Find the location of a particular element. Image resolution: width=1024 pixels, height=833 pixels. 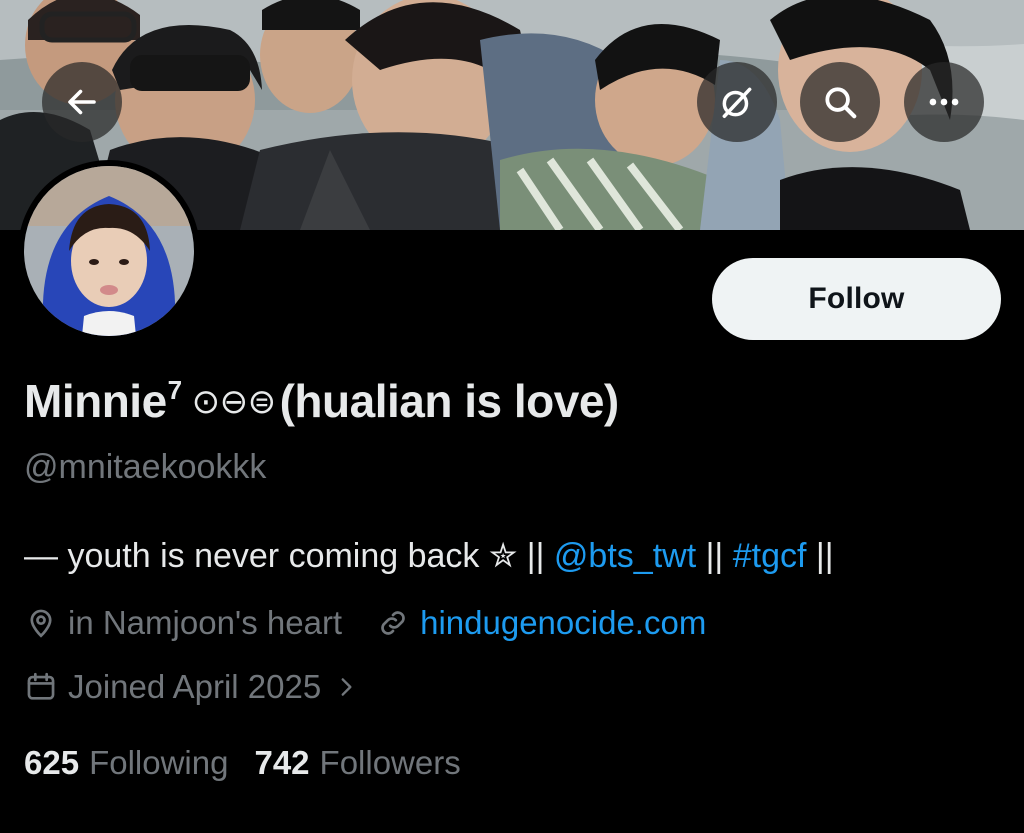

grok-button is located at coordinates (737, 102).